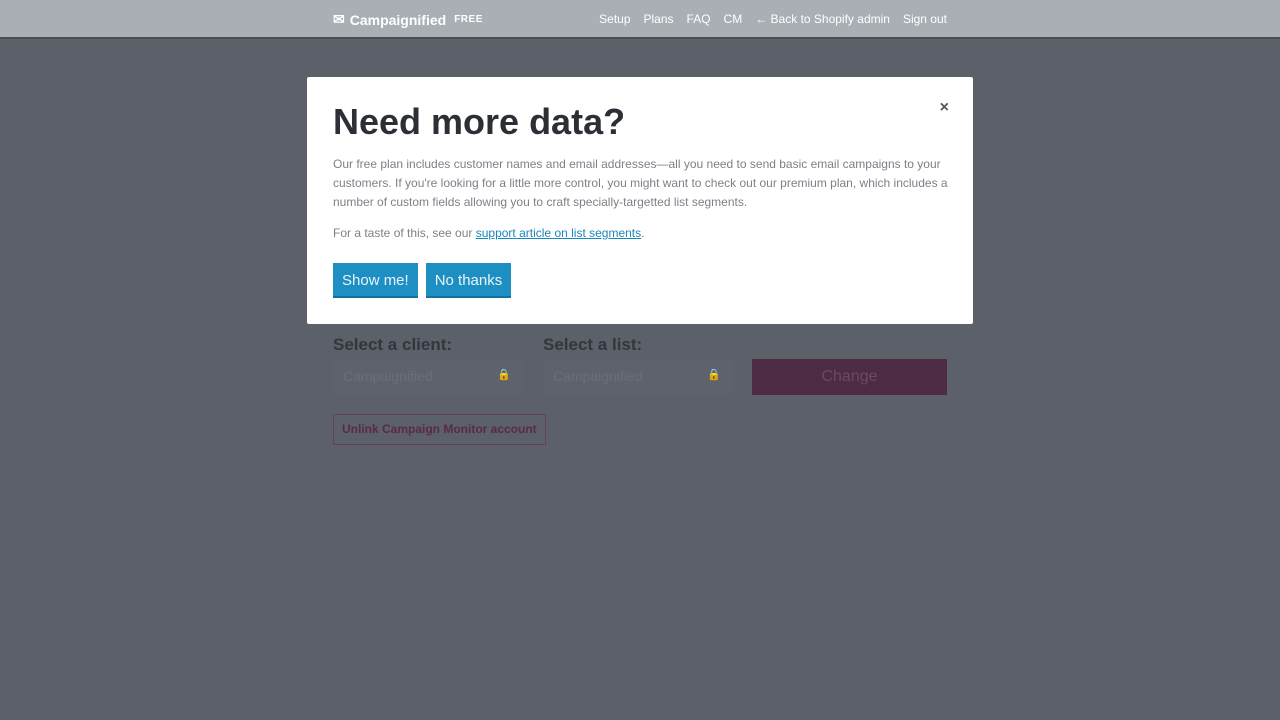 The height and width of the screenshot is (720, 1280). What do you see at coordinates (393, 344) in the screenshot?
I see `client-label: Select a client:` at bounding box center [393, 344].